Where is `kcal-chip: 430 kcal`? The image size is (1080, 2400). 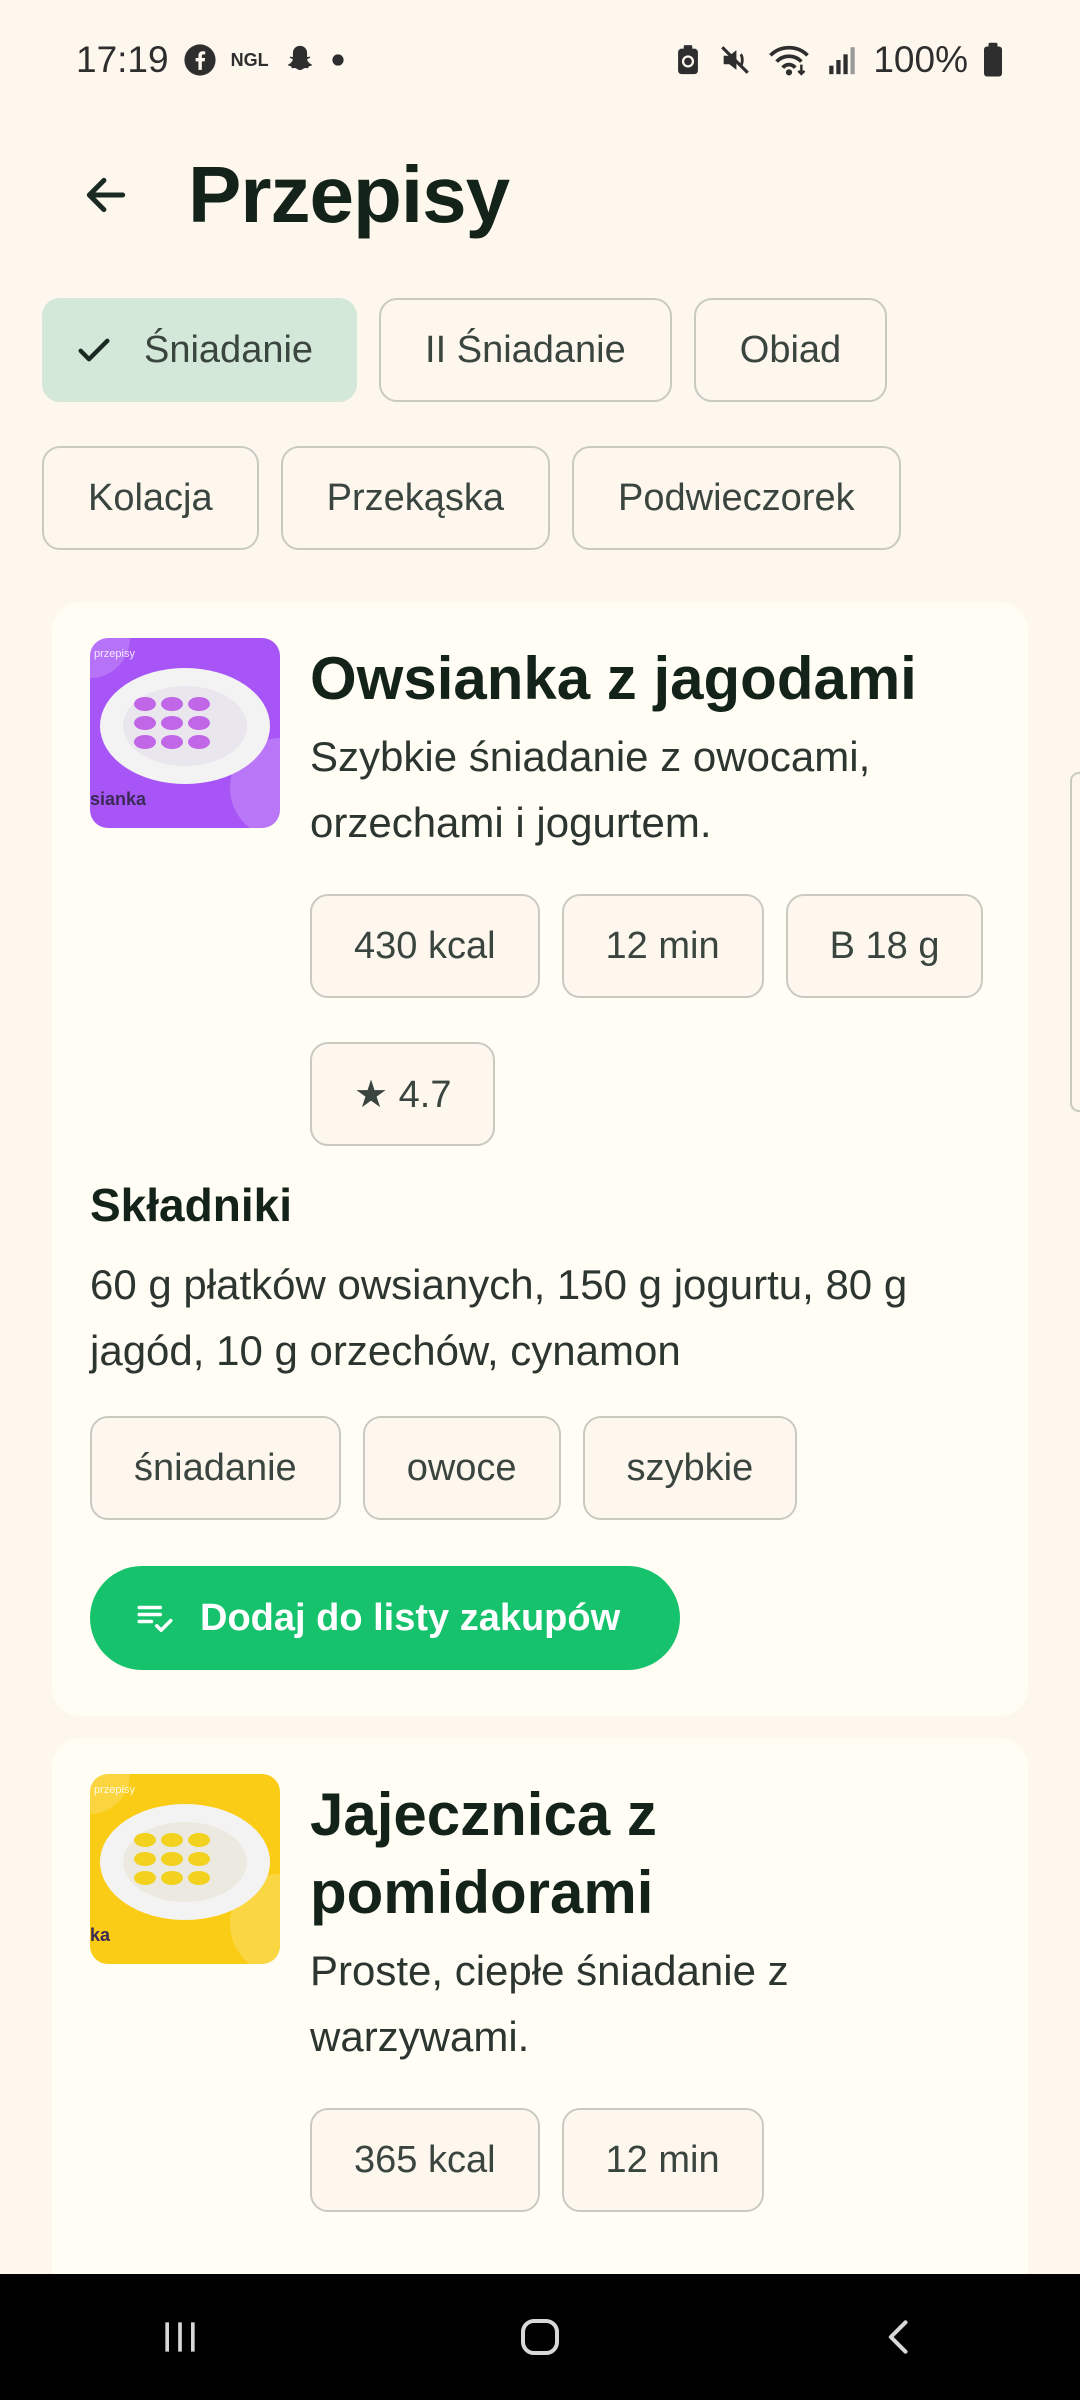
kcal-chip: 430 kcal is located at coordinates (425, 946).